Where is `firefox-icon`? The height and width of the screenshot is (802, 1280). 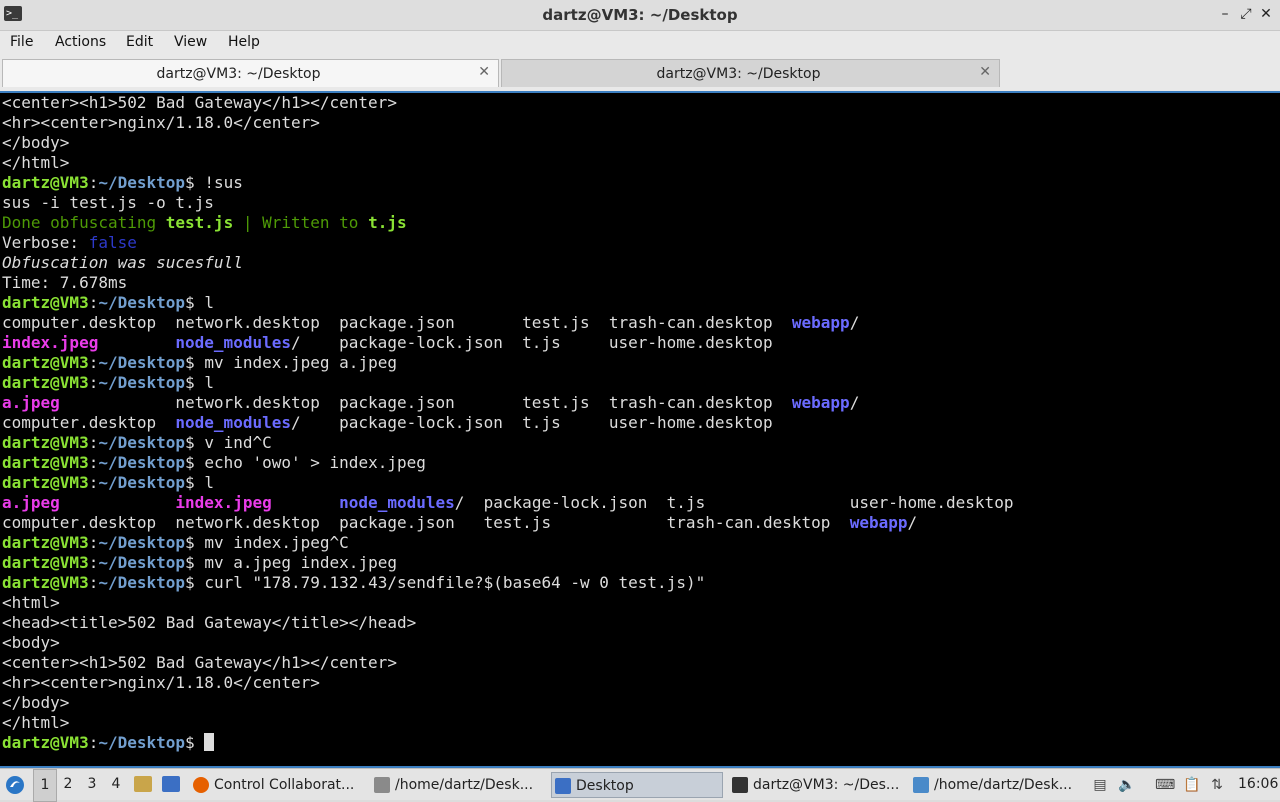 firefox-icon is located at coordinates (201, 785).